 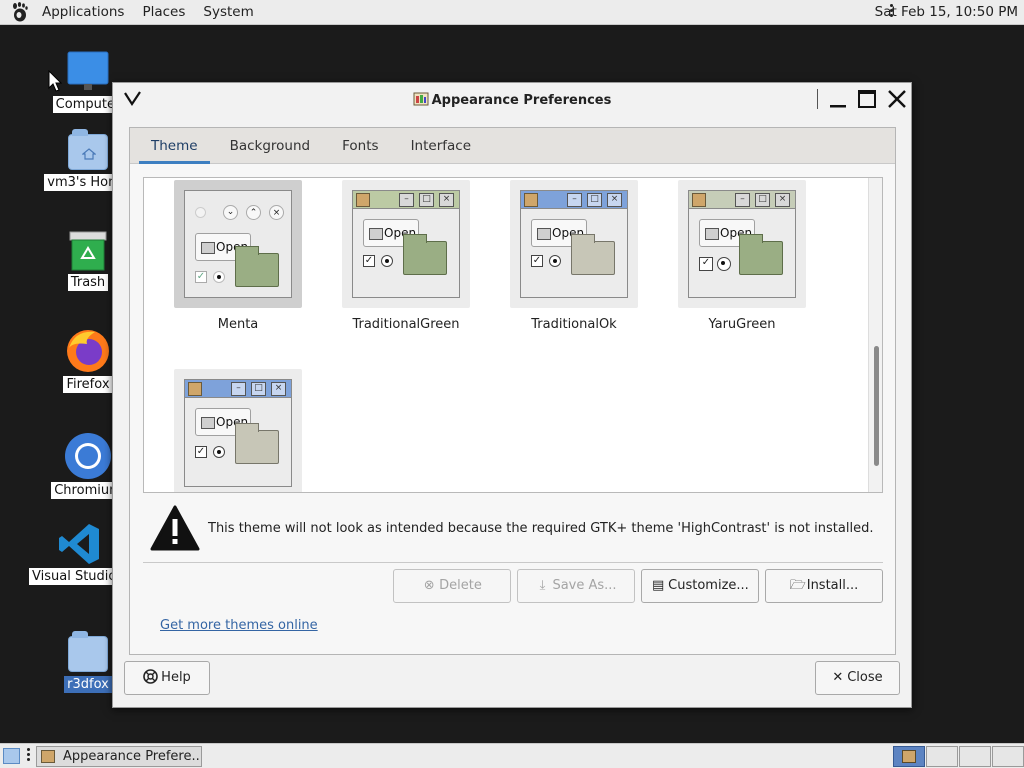 What do you see at coordinates (857, 678) in the screenshot?
I see `close-button: ✕ Close` at bounding box center [857, 678].